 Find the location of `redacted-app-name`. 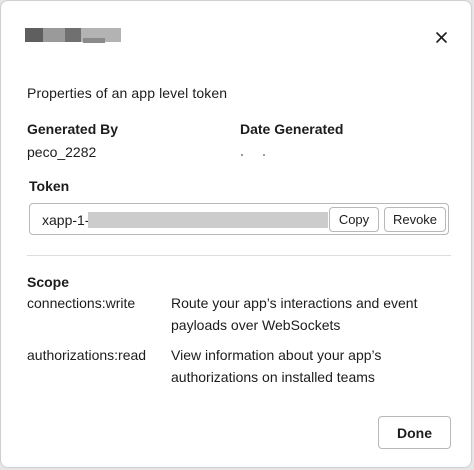

redacted-app-name is located at coordinates (73, 35).